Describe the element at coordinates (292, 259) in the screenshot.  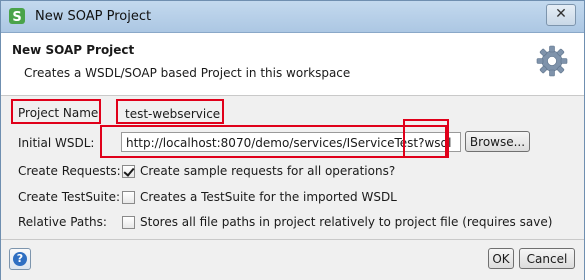
I see `dialog-footer: ? OK Cancel` at that location.